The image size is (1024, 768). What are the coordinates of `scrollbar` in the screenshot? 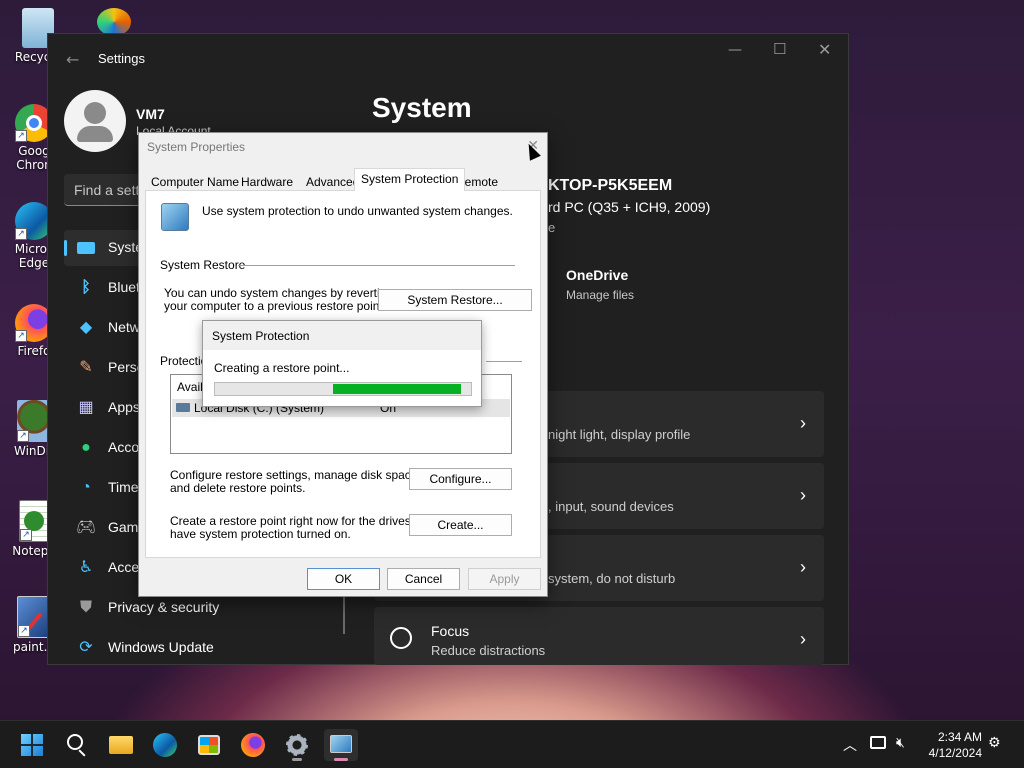 It's located at (344, 614).